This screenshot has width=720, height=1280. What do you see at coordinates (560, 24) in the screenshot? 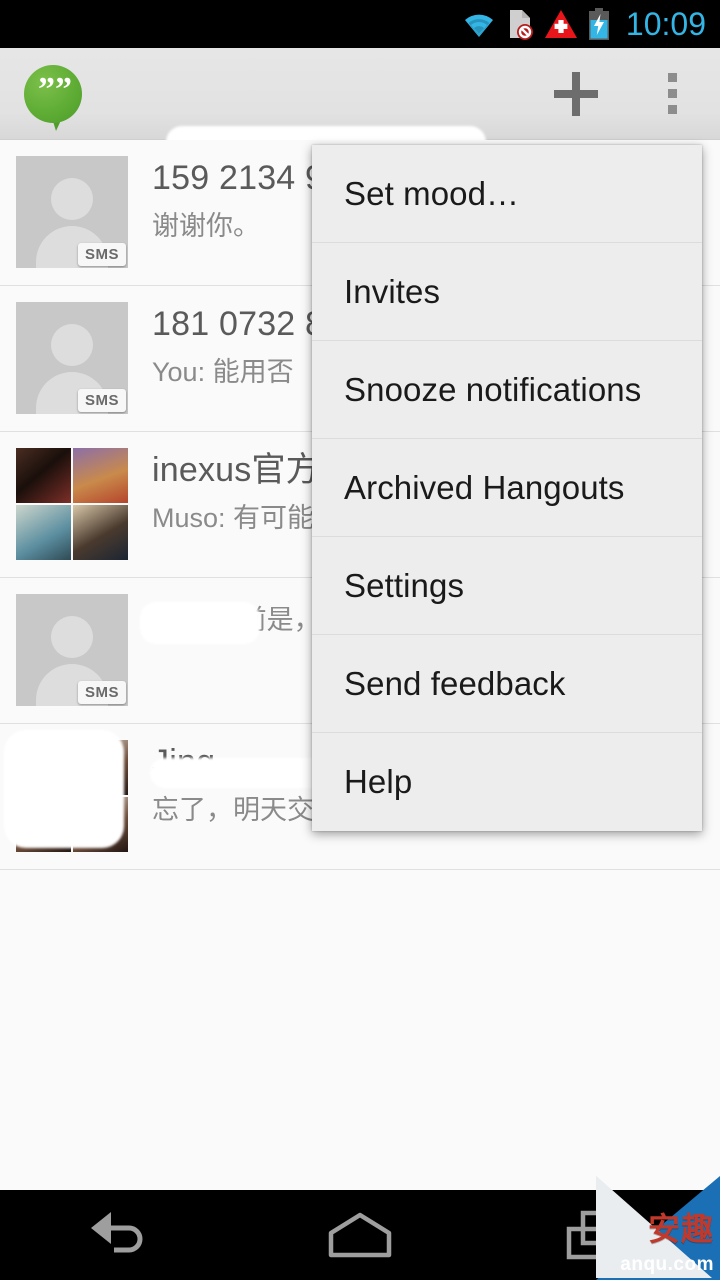
I see `warning-triangle-icon` at bounding box center [560, 24].